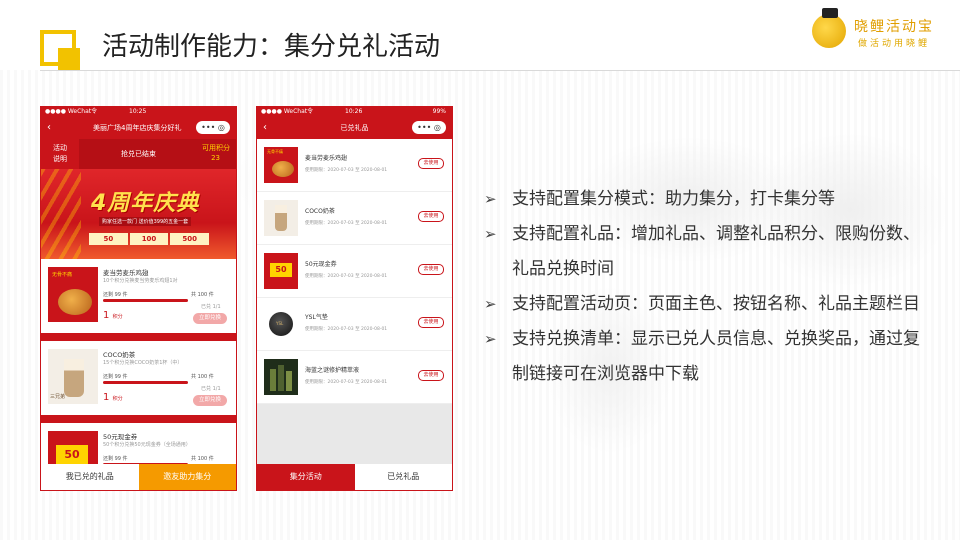 The image size is (960, 540). I want to click on anniversary-banner: 4周年庆典 购家任选一款门 送价值399的五金一套 50 100 500, so click(138, 214).